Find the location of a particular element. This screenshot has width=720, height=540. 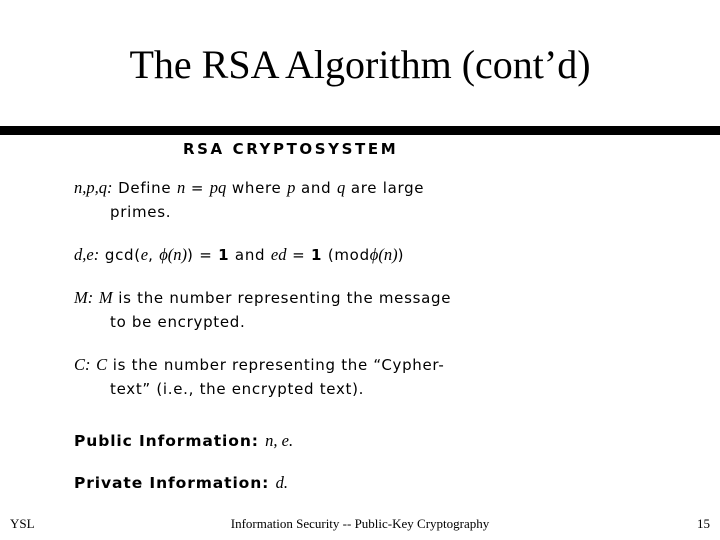

footer-page-number: 15 is located at coordinates (703, 523).